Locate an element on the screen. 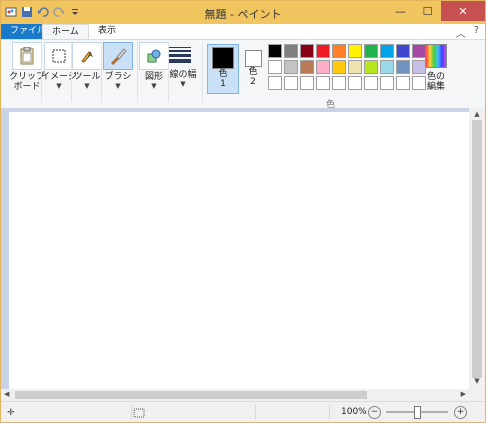 The height and width of the screenshot is (423, 486). tools-label: ツール is located at coordinates (87, 77).